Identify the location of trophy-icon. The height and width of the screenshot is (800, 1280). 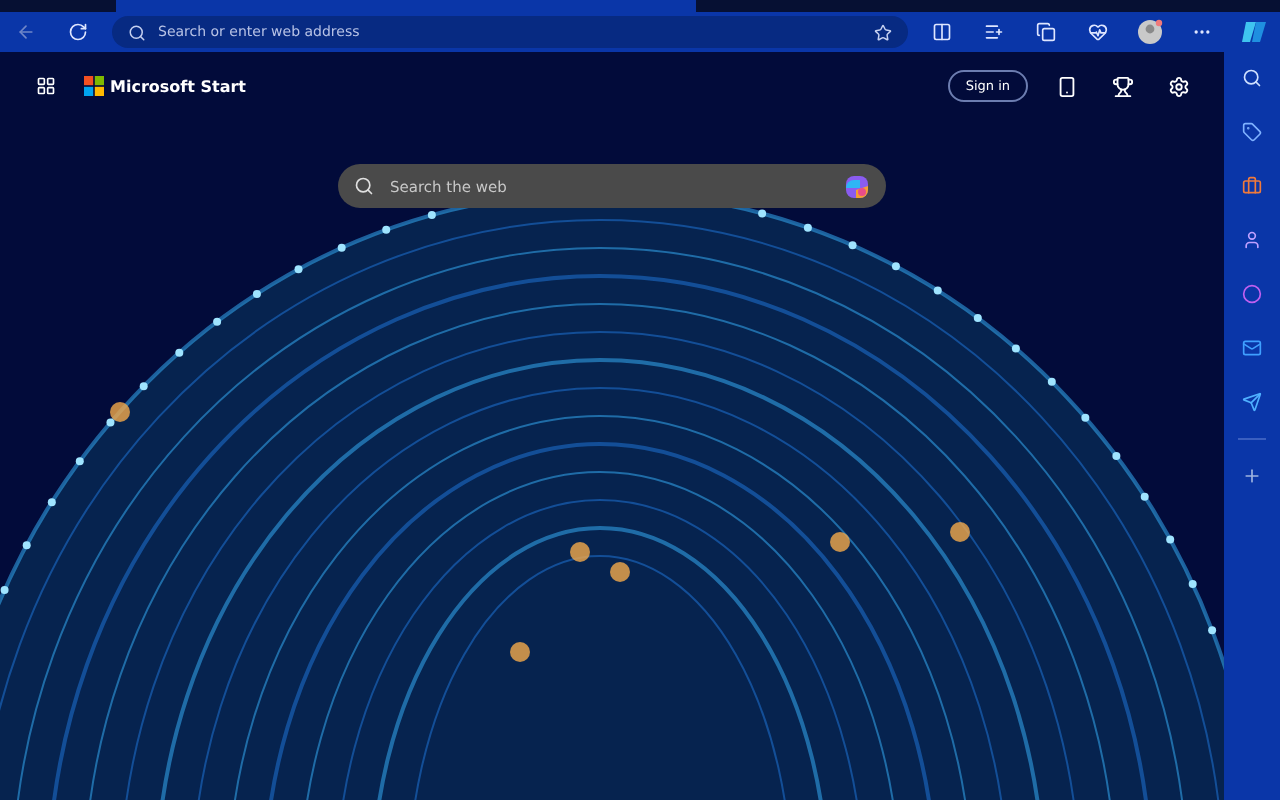
(1122, 86).